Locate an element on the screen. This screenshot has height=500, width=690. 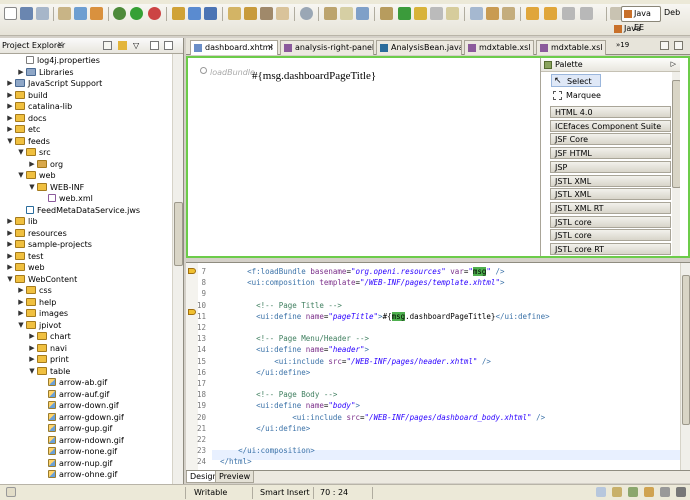
print-icon is located at coordinates (42, 13).